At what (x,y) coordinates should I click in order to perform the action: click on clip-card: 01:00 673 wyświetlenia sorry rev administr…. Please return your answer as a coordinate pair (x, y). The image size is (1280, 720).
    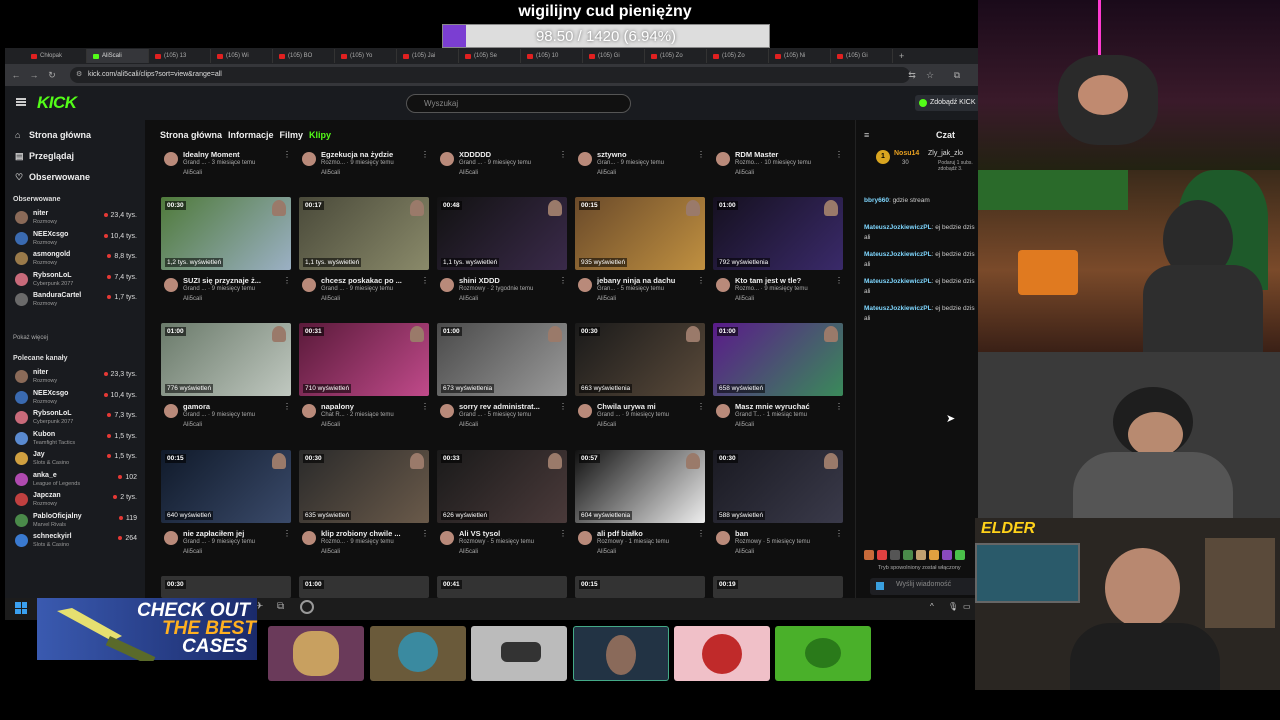
    Looking at the image, I should click on (502, 378).